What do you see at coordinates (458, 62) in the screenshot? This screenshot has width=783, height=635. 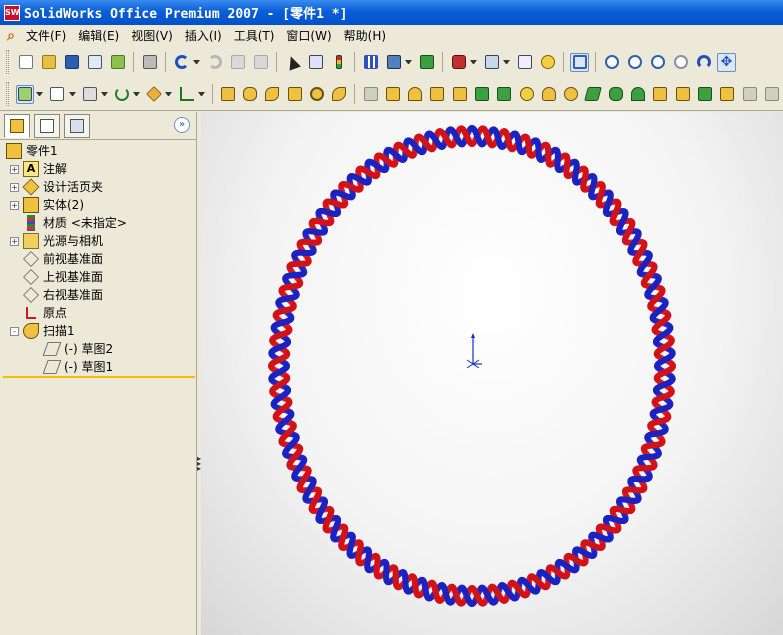 I see `display-style-icon` at bounding box center [458, 62].